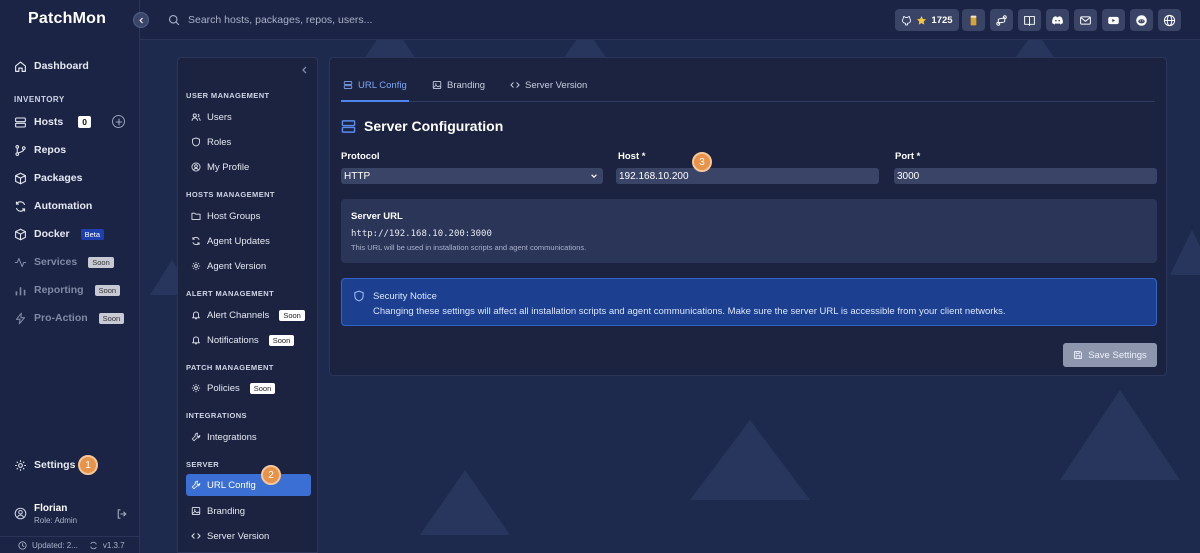 This screenshot has height=553, width=1200. What do you see at coordinates (67, 19) in the screenshot?
I see `app-logo: PatchMon` at bounding box center [67, 19].